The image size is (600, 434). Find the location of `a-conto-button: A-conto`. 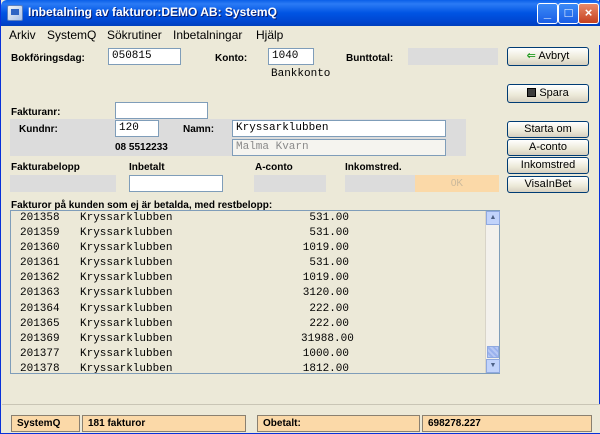

a-conto-button: A-conto is located at coordinates (548, 147).